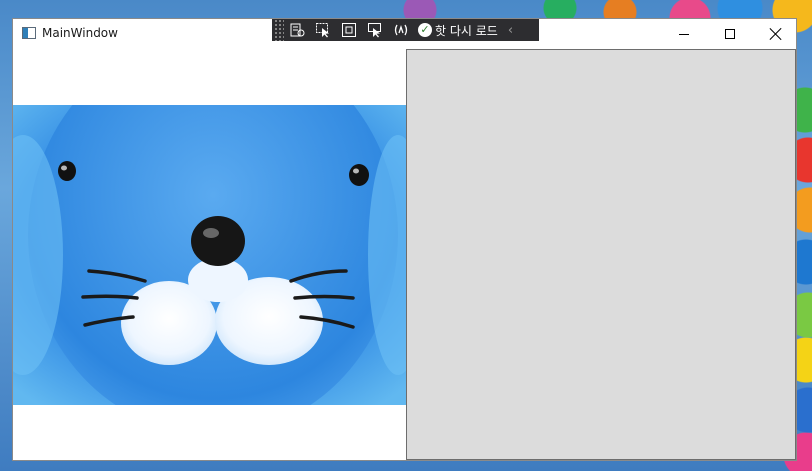  What do you see at coordinates (401, 30) in the screenshot?
I see `binding-failures-icon` at bounding box center [401, 30].